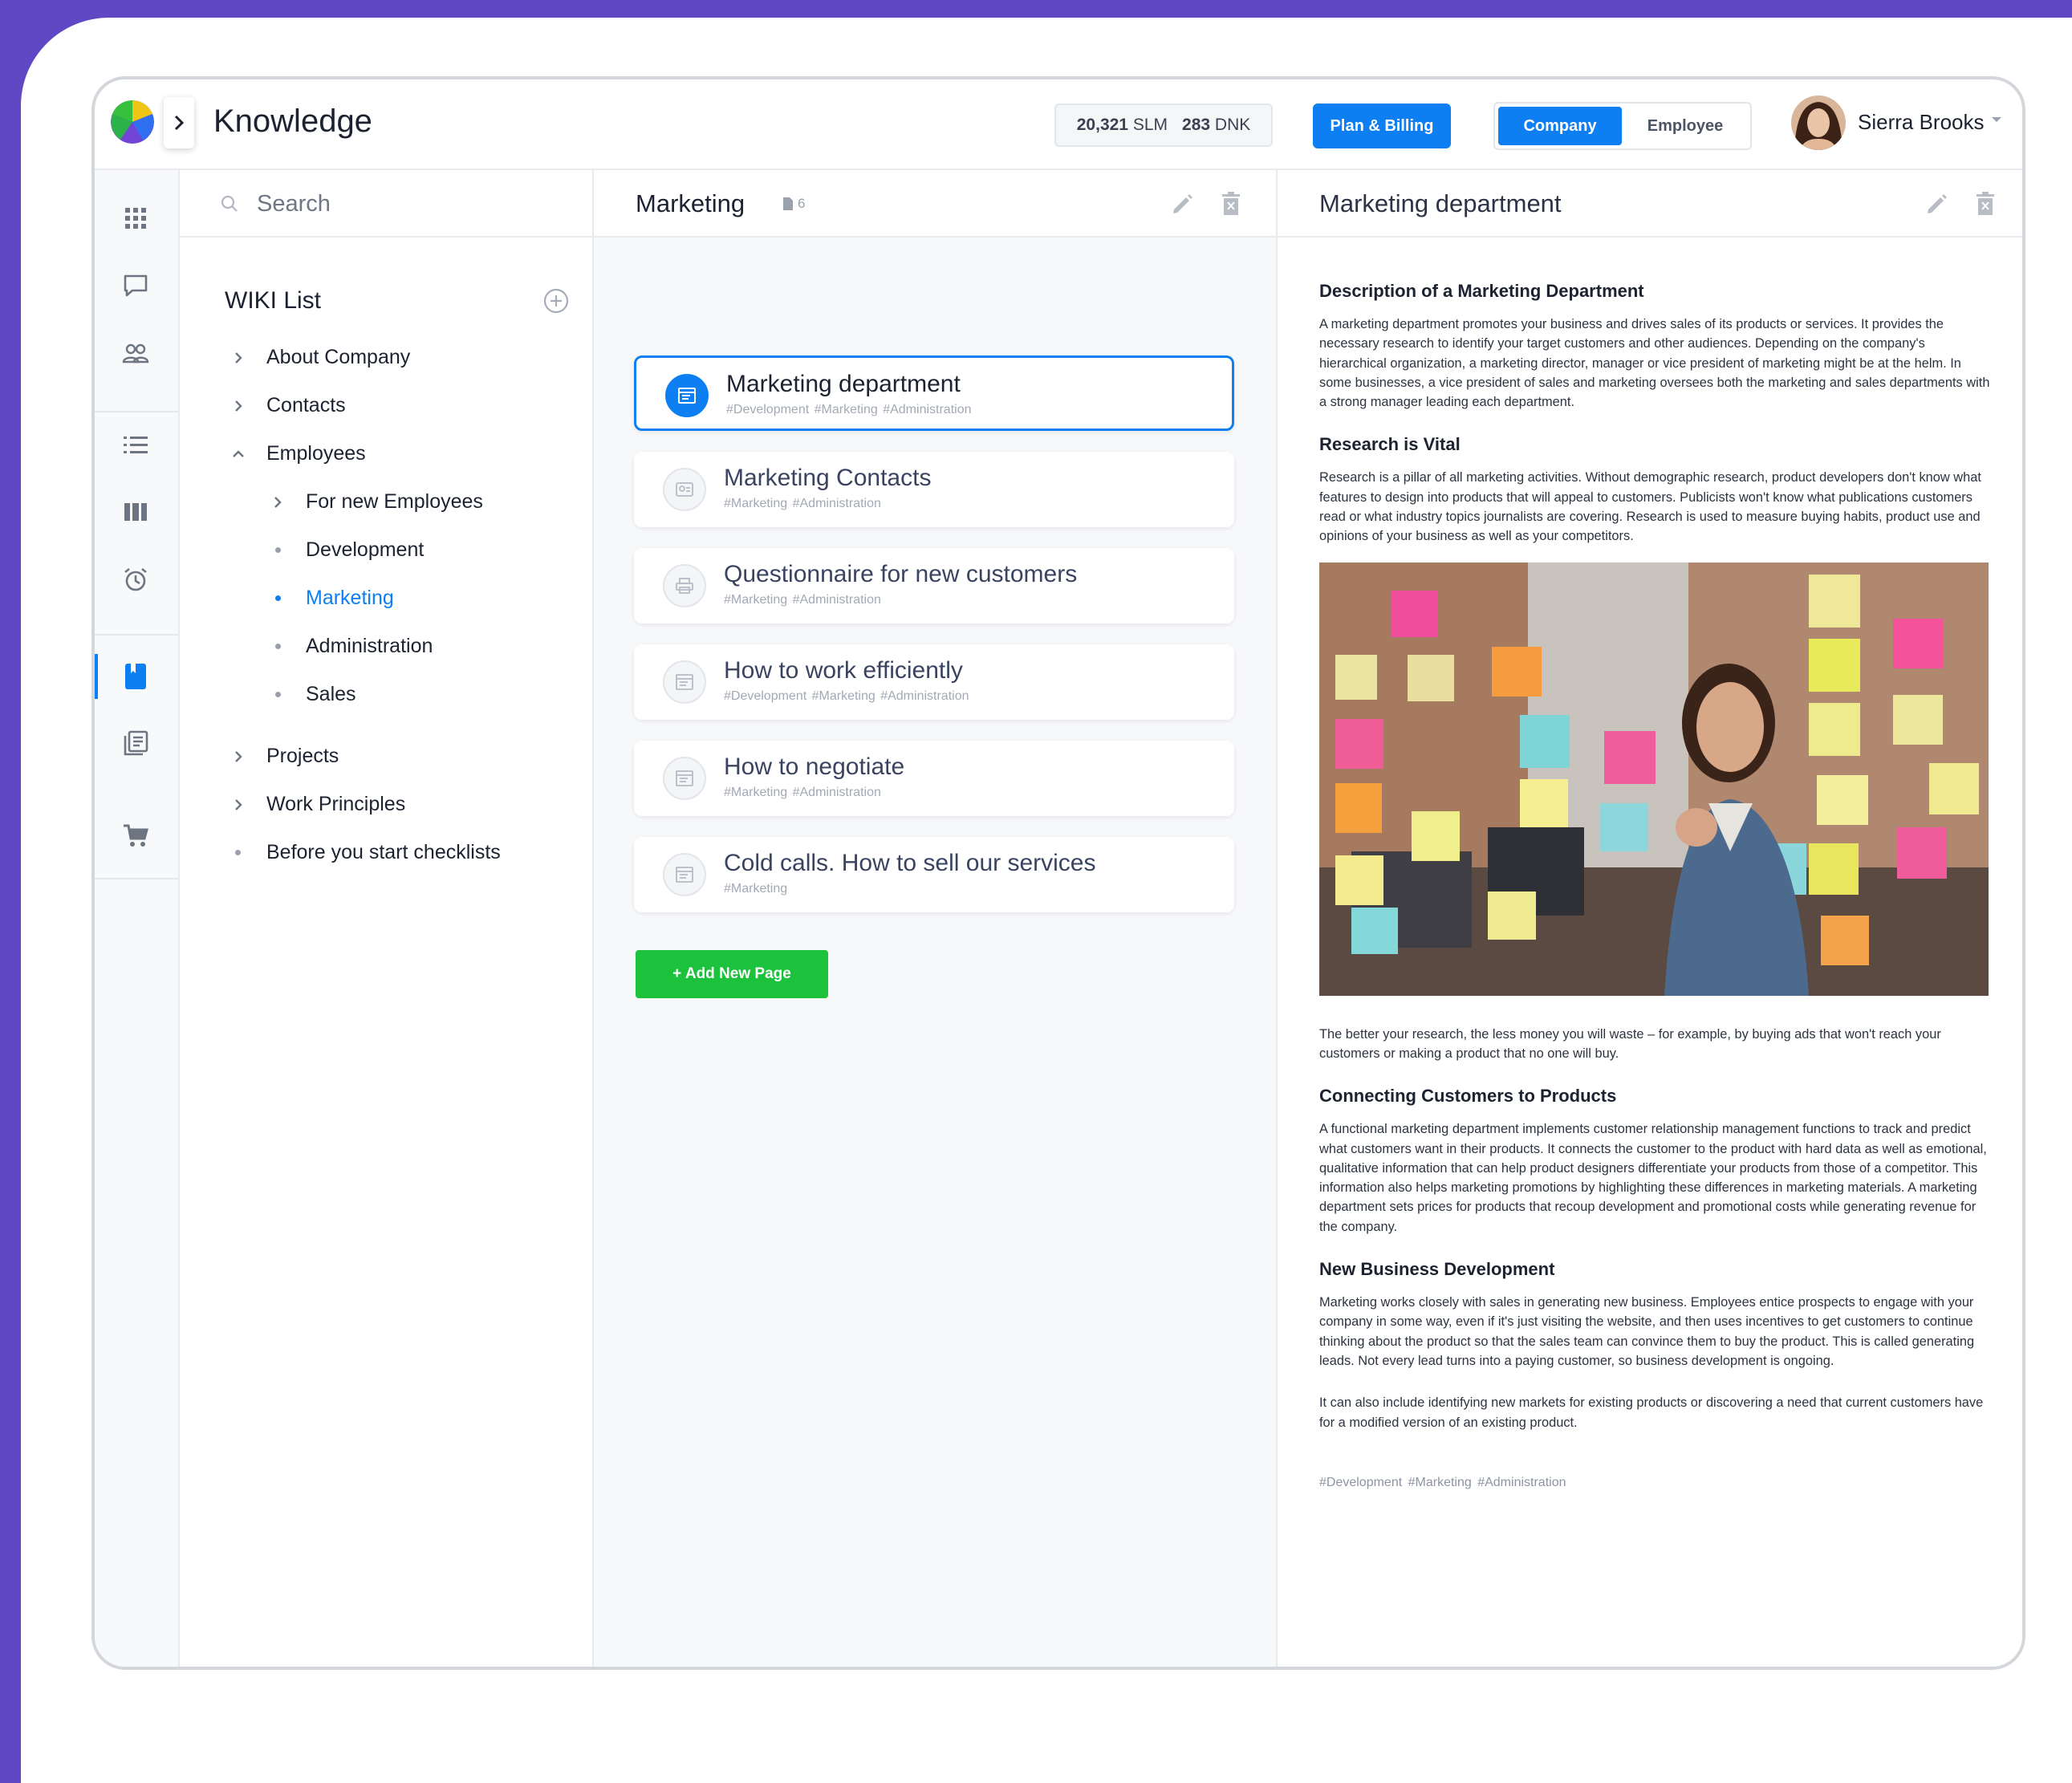 The image size is (2072, 1783). I want to click on list-icon, so click(136, 445).